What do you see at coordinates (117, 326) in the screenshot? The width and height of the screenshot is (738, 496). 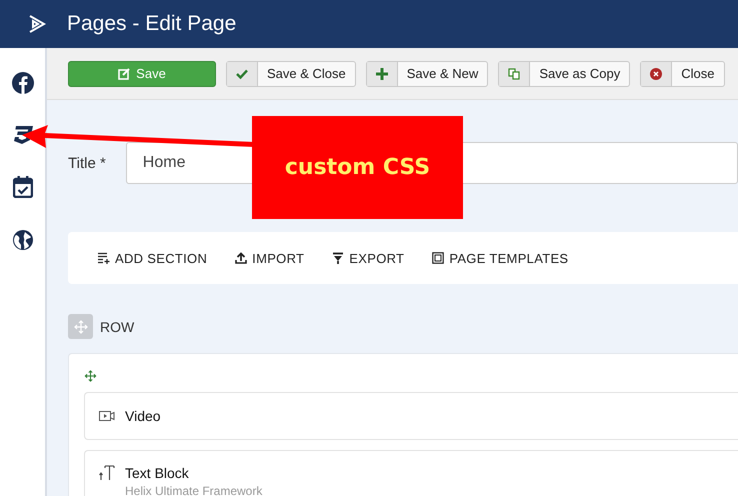 I see `row-label: ROW` at bounding box center [117, 326].